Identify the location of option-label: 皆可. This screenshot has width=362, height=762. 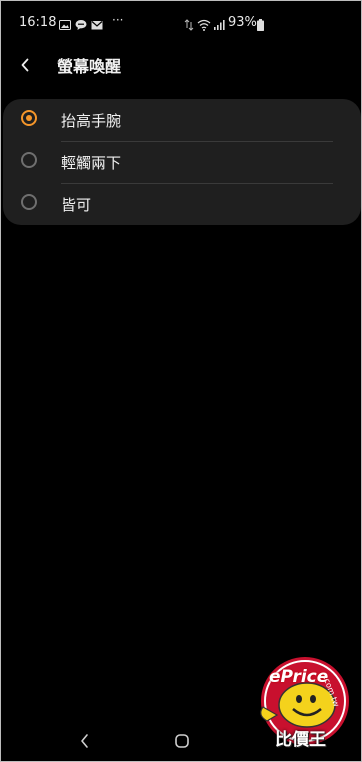
(76, 205).